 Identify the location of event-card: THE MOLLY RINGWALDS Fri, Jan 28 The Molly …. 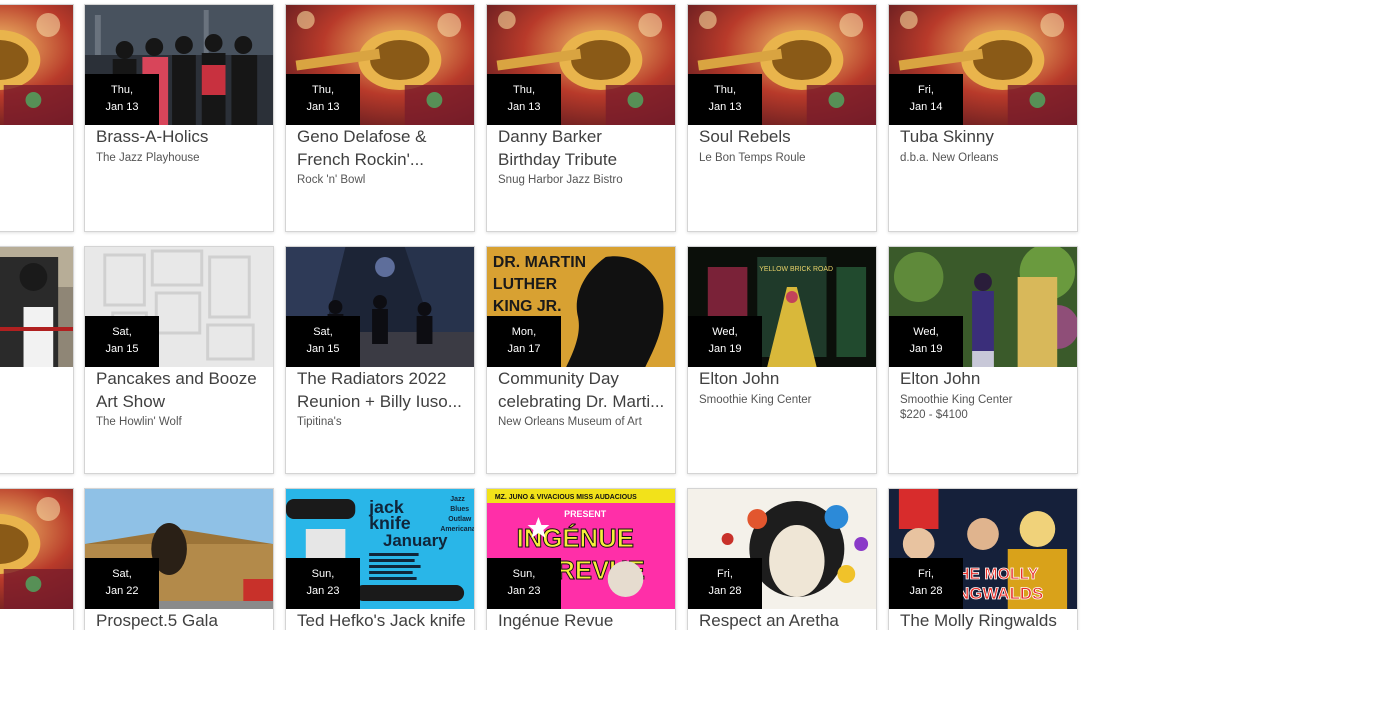
(983, 559).